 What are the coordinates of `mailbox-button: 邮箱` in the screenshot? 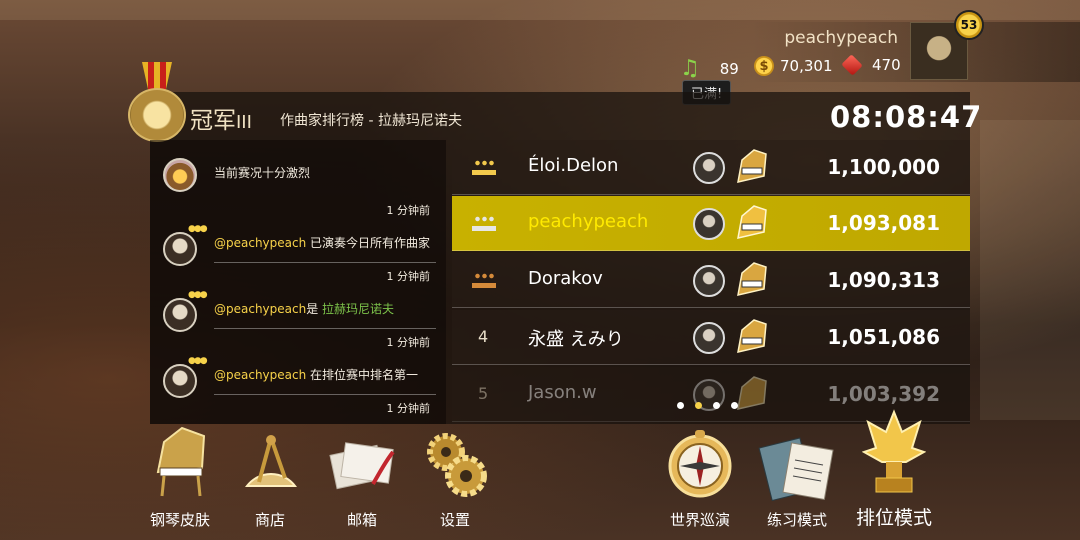 It's located at (362, 480).